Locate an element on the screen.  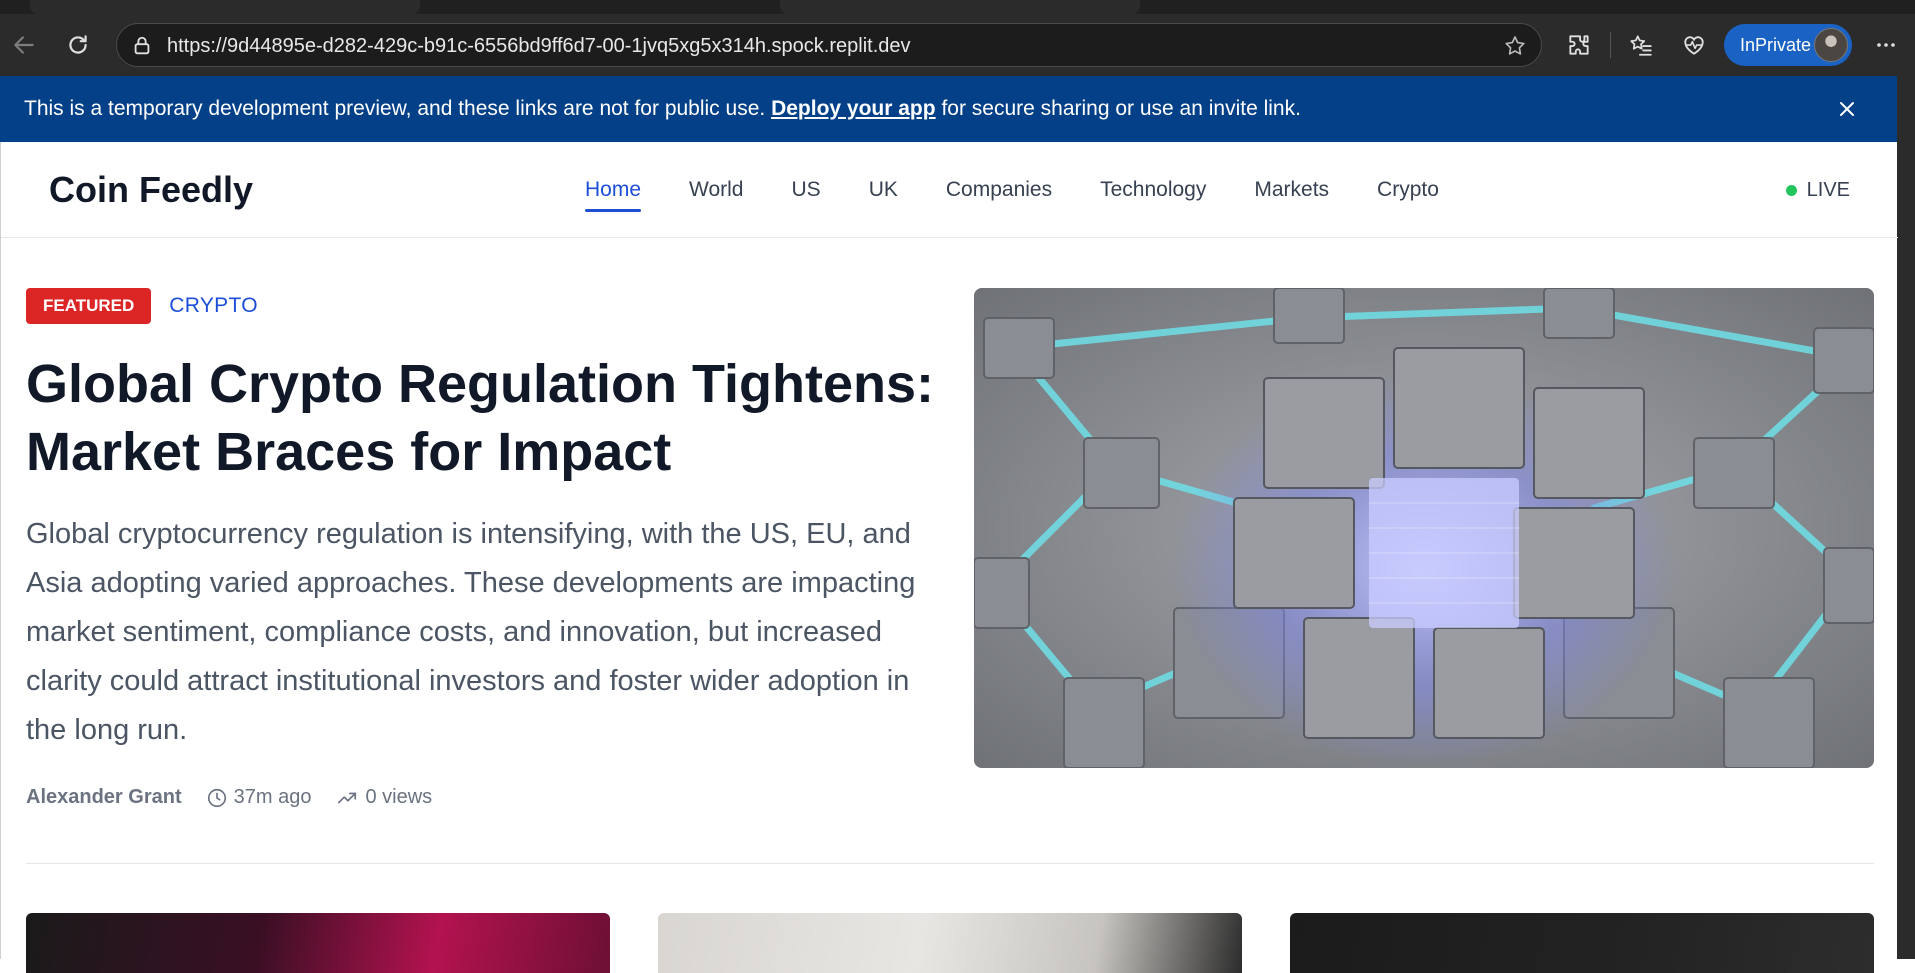
back-icon is located at coordinates (24, 45).